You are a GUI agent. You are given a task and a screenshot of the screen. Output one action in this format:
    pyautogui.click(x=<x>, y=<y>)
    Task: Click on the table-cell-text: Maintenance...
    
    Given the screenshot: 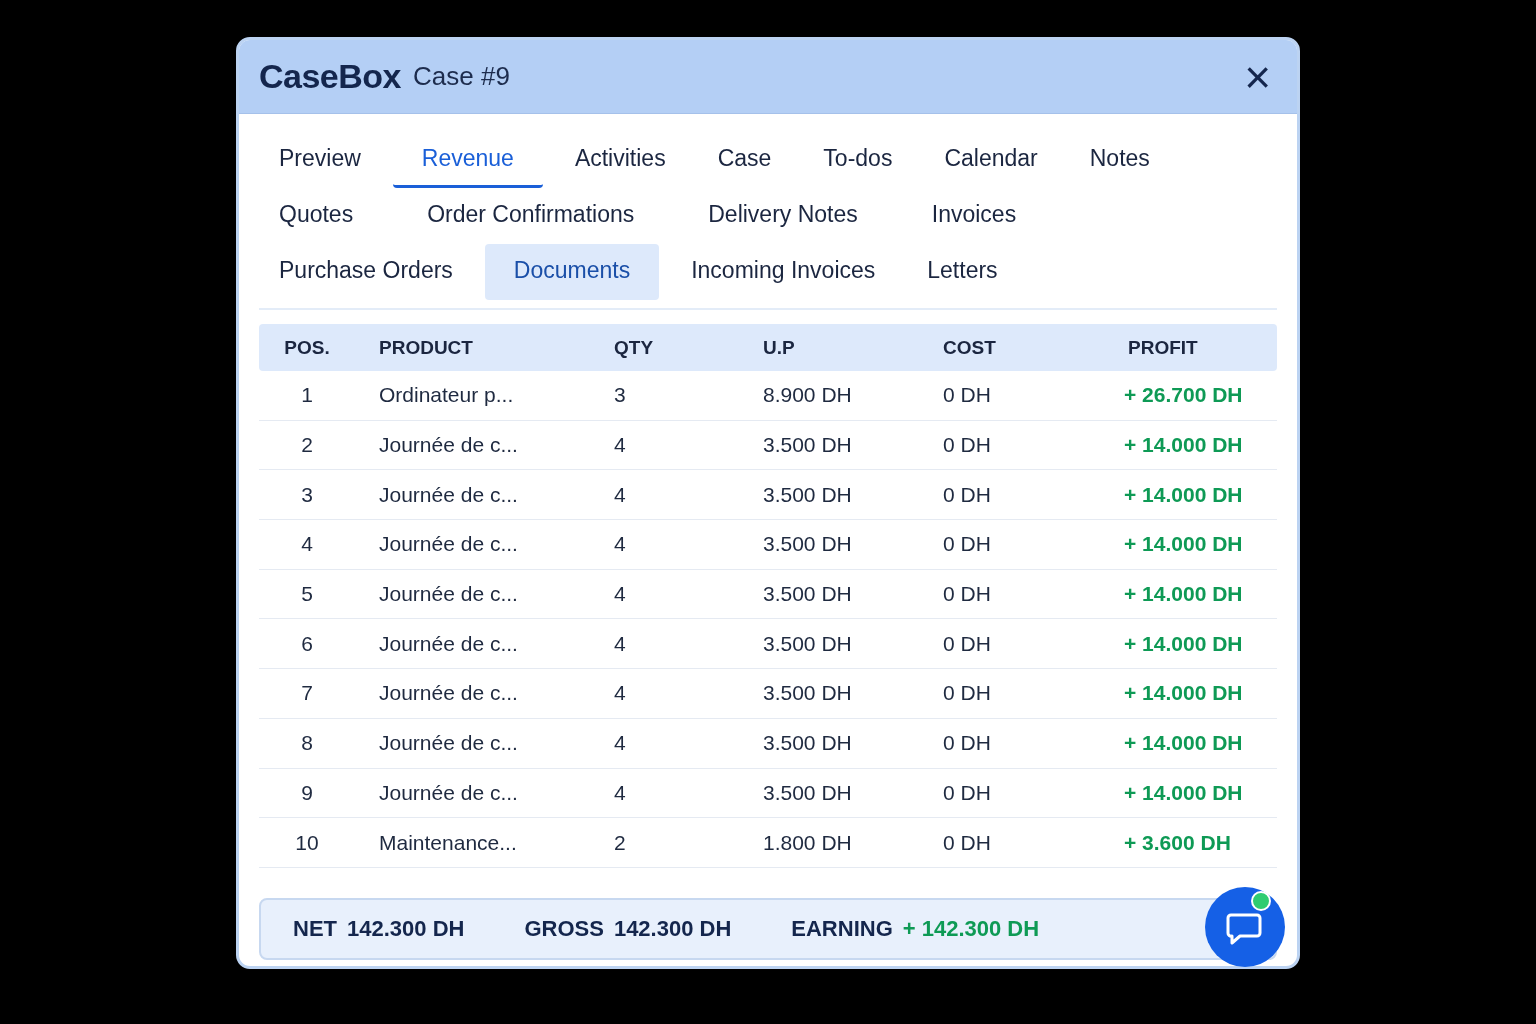 What is the action you would take?
    pyautogui.click(x=448, y=842)
    